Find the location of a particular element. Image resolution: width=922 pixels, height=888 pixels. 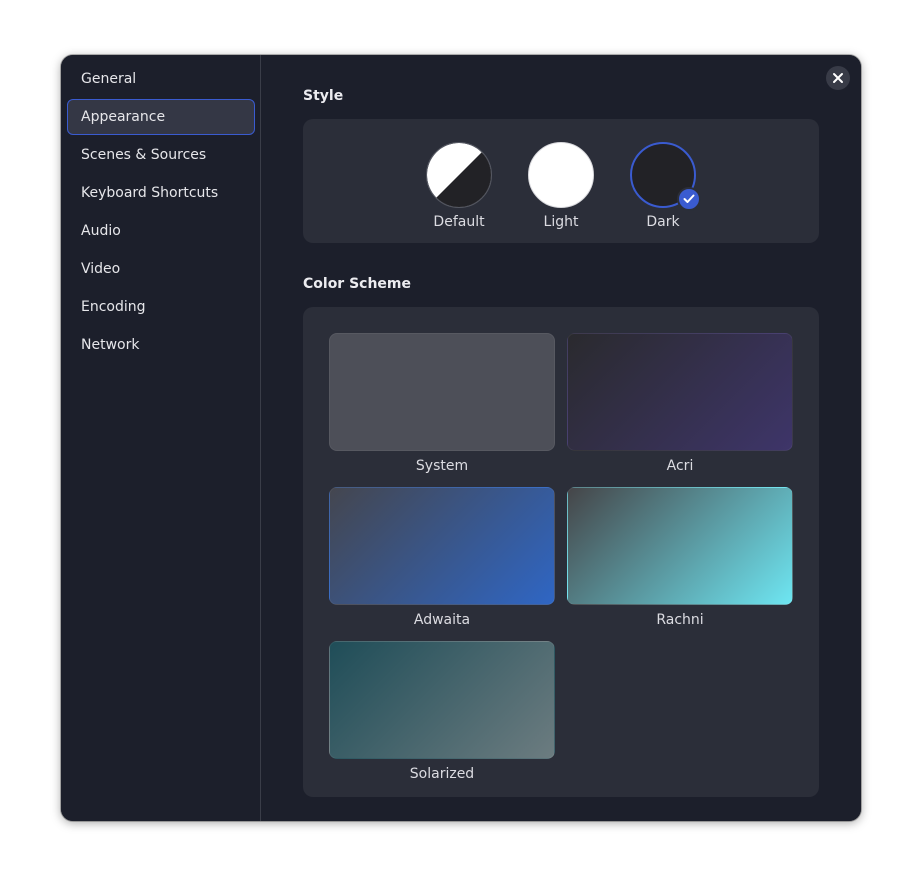

sidebar-item-network: Network is located at coordinates (161, 345).